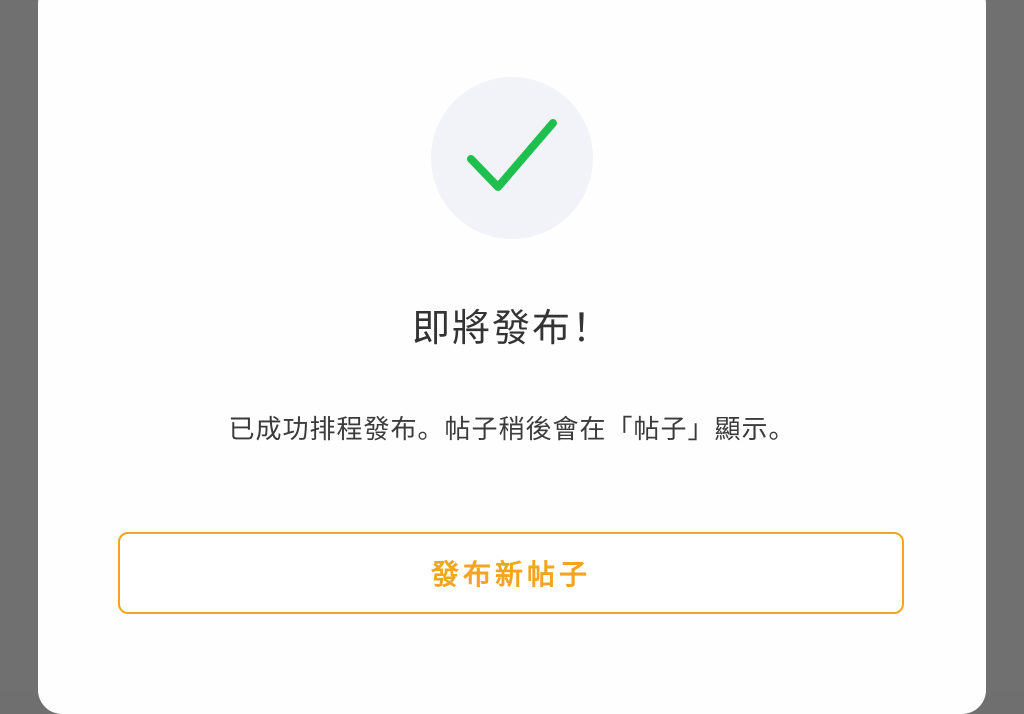 The image size is (1024, 714). What do you see at coordinates (511, 328) in the screenshot?
I see `dialog-title: 即將發布！` at bounding box center [511, 328].